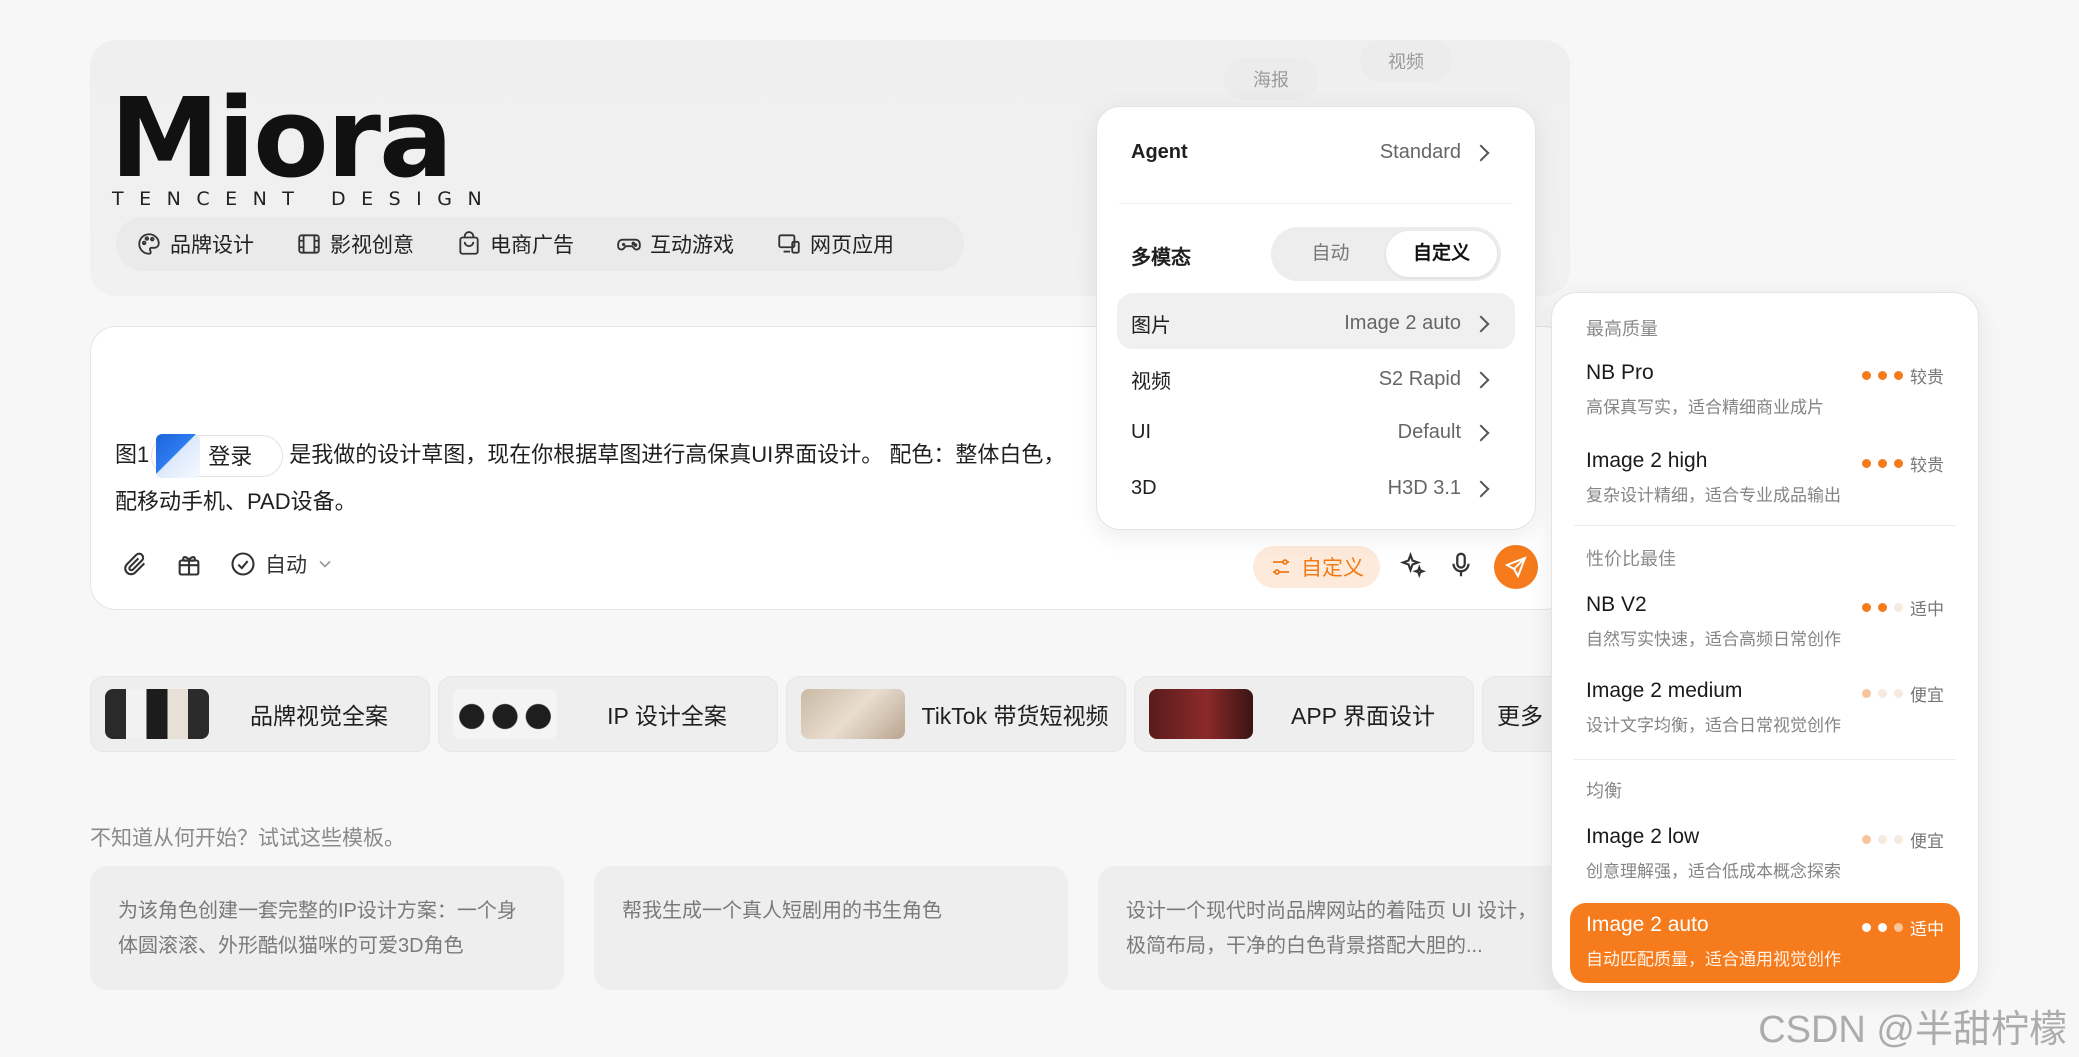 This screenshot has width=2079, height=1057. Describe the element at coordinates (212, 245) in the screenshot. I see `category-label: 品牌设计` at that location.